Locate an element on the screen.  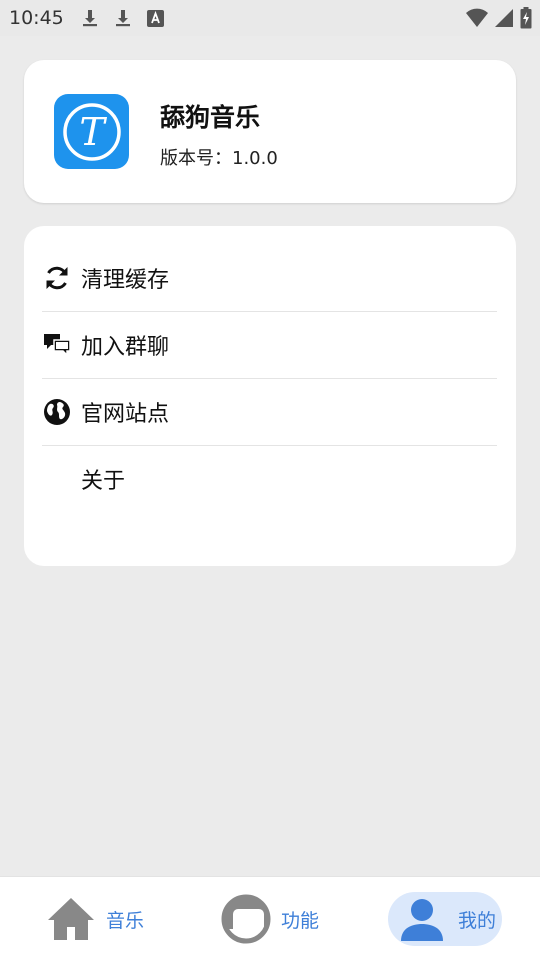
status-bar: 10:45 is located at coordinates (270, 18).